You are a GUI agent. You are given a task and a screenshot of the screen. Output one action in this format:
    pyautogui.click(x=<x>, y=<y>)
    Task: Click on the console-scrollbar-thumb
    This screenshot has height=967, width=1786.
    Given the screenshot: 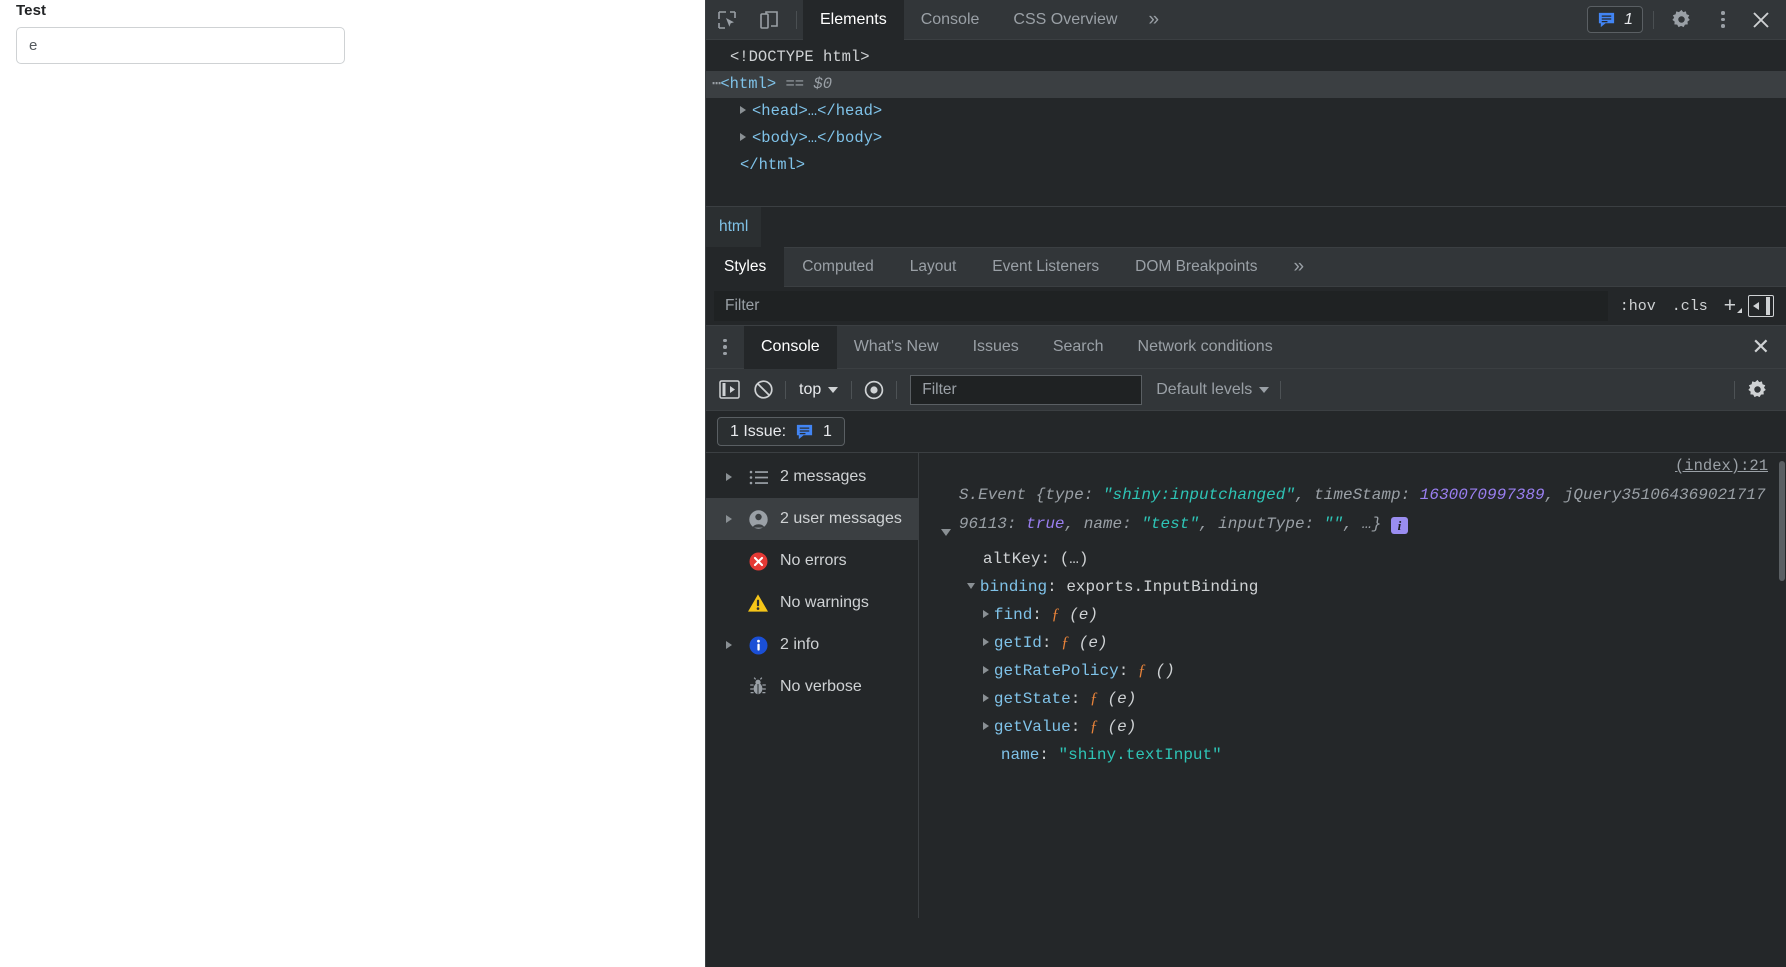 What is the action you would take?
    pyautogui.click(x=1782, y=521)
    